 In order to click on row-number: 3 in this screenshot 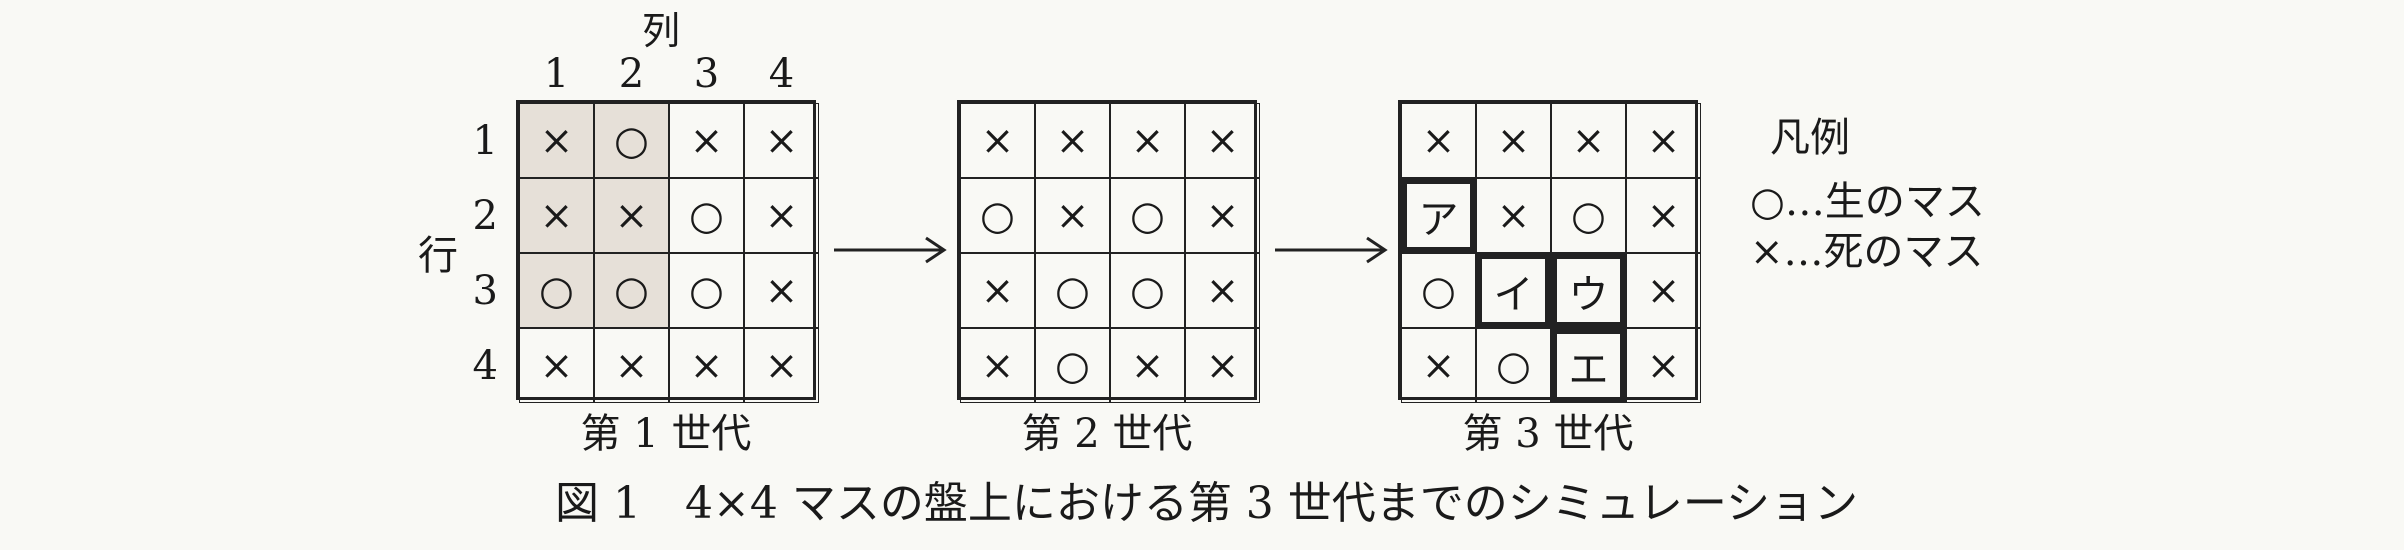, I will do `click(485, 291)`.